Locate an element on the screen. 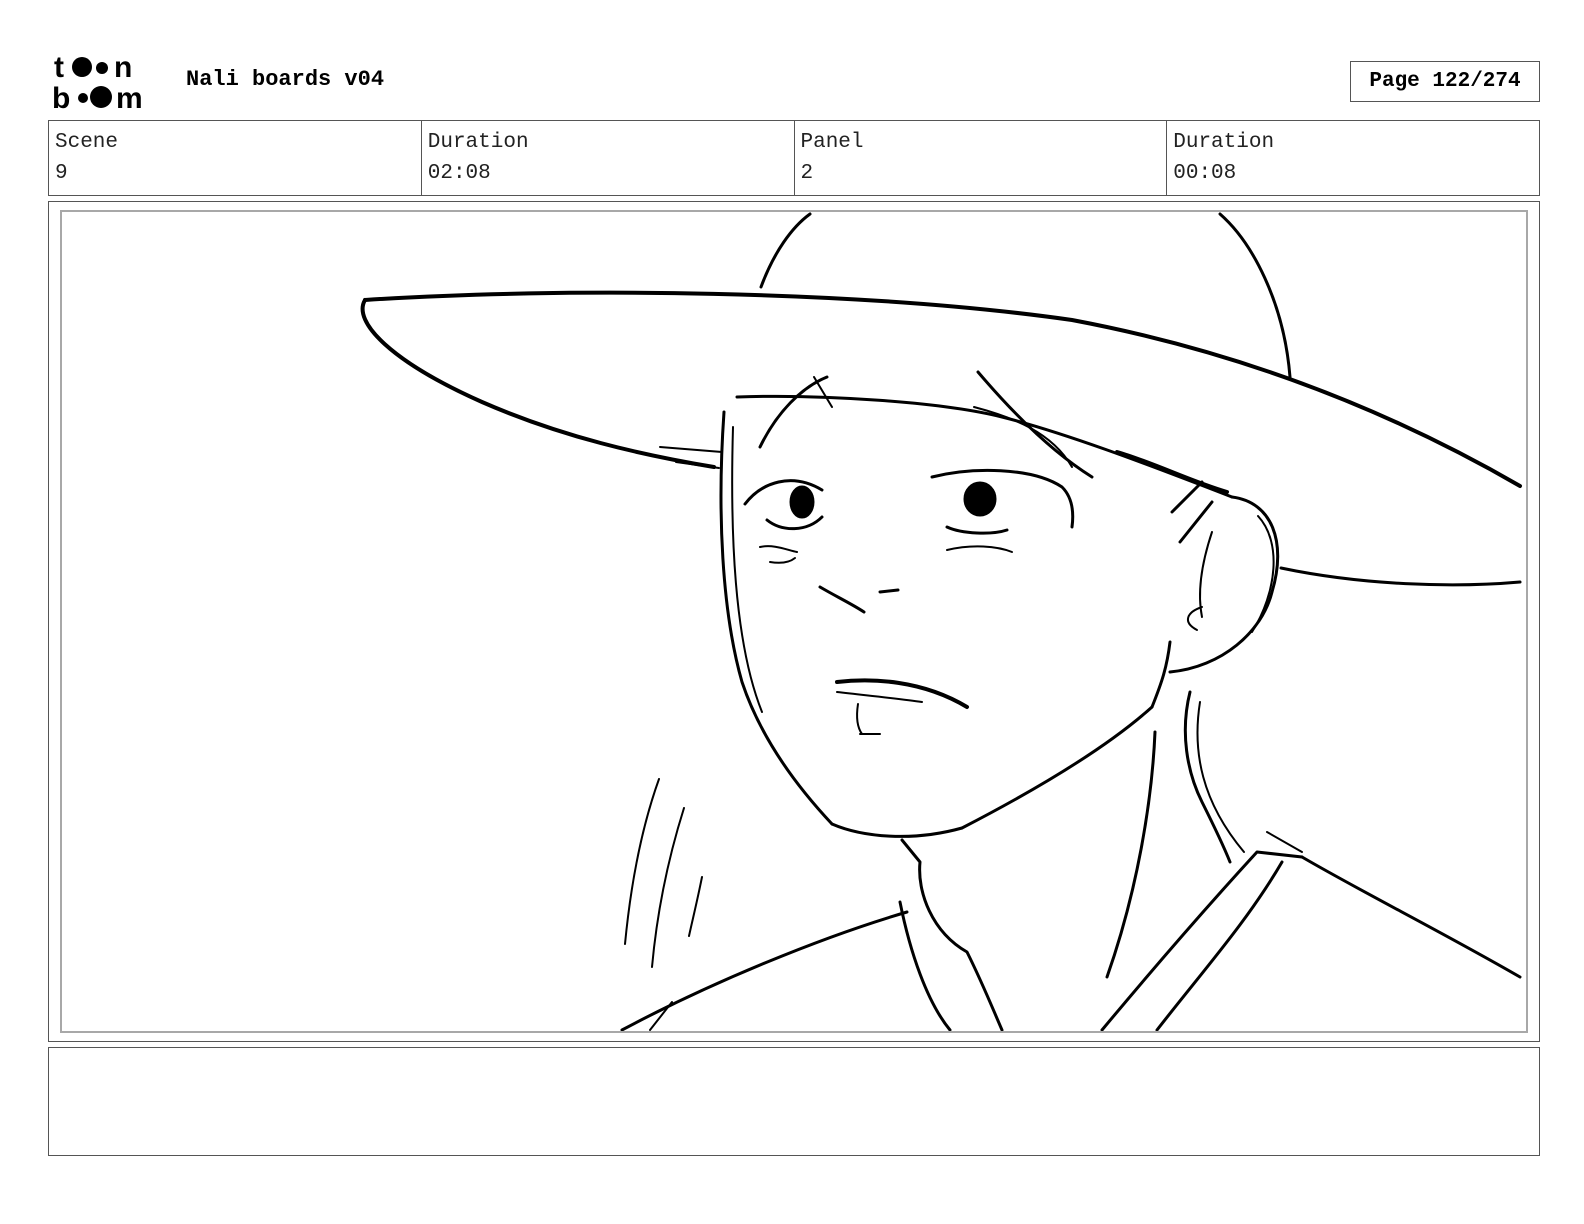 This screenshot has height=1224, width=1584. scene-duration-label: Duration is located at coordinates (478, 142).